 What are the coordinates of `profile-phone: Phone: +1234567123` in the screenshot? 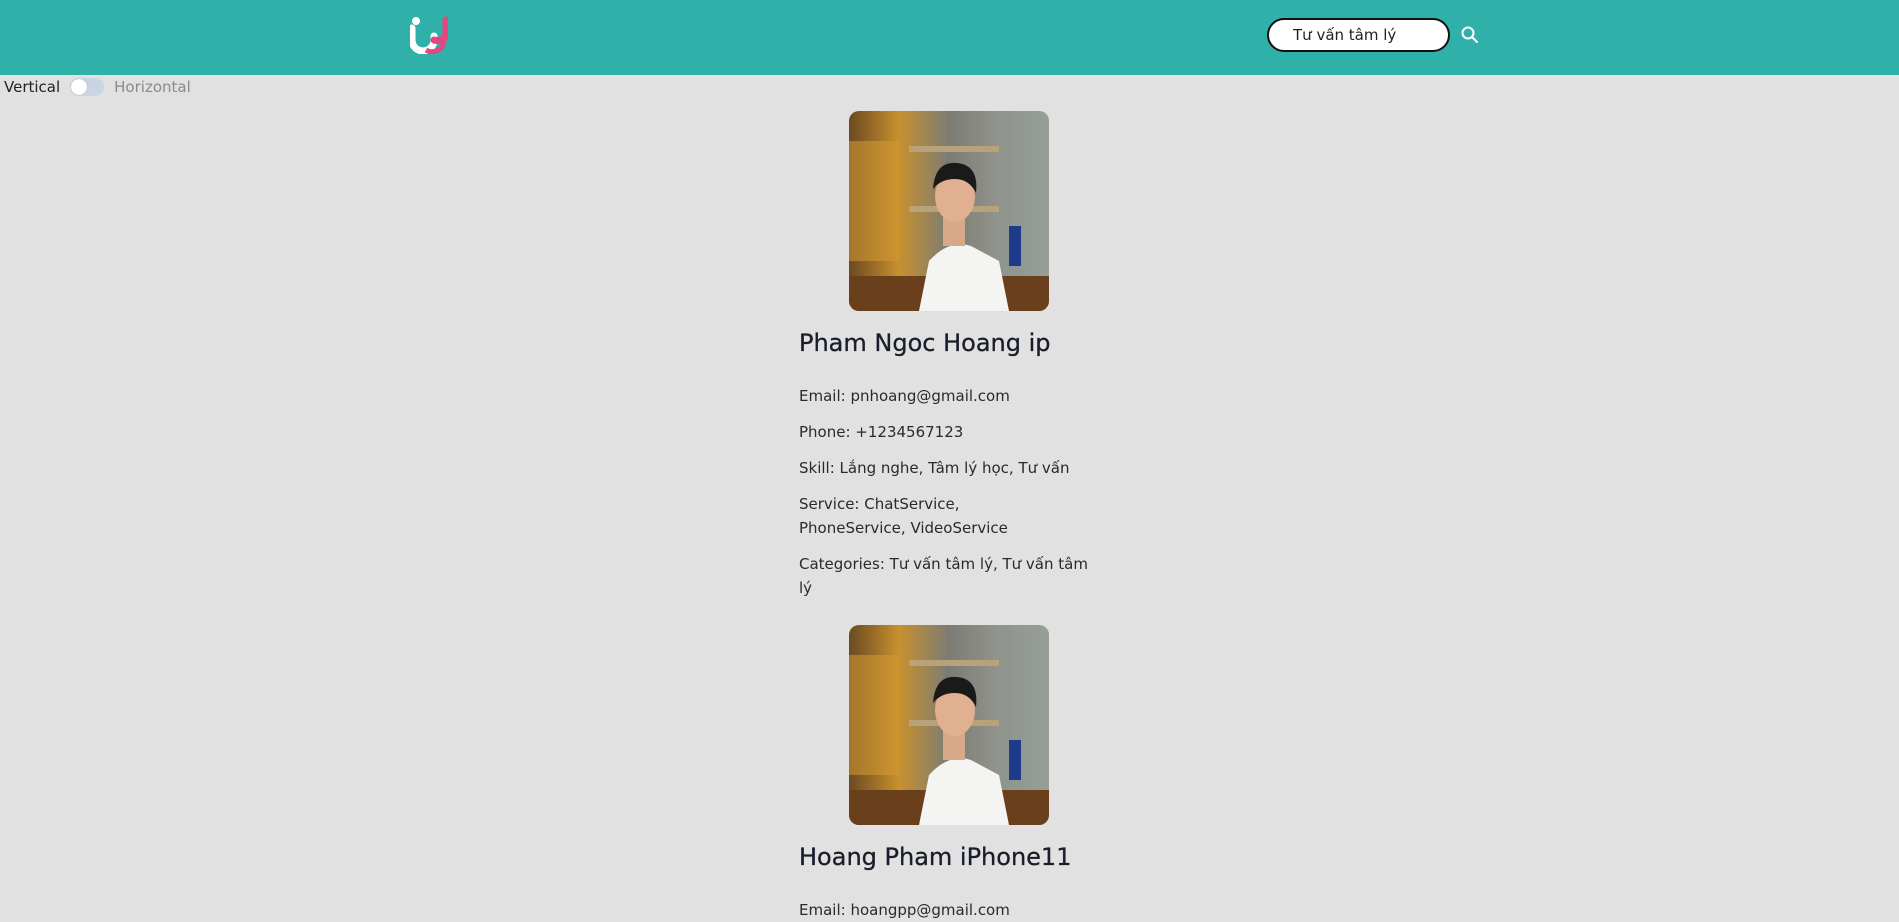 It's located at (881, 432).